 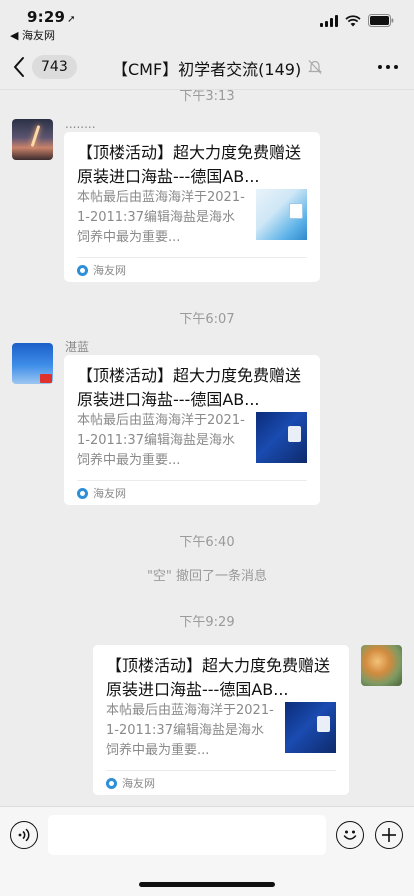 I want to click on plus-icon, so click(x=389, y=835).